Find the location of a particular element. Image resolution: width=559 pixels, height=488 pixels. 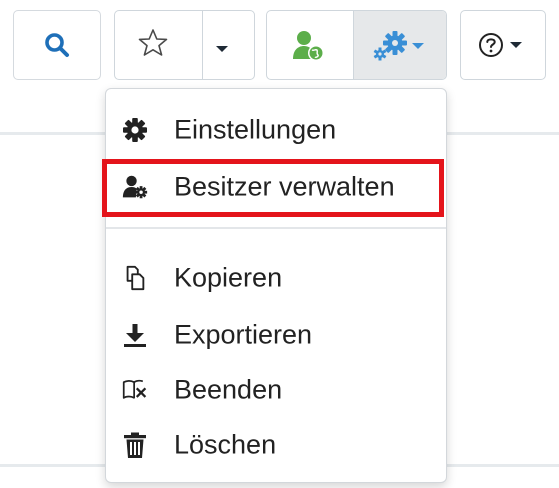

cog-icon is located at coordinates (135, 130).